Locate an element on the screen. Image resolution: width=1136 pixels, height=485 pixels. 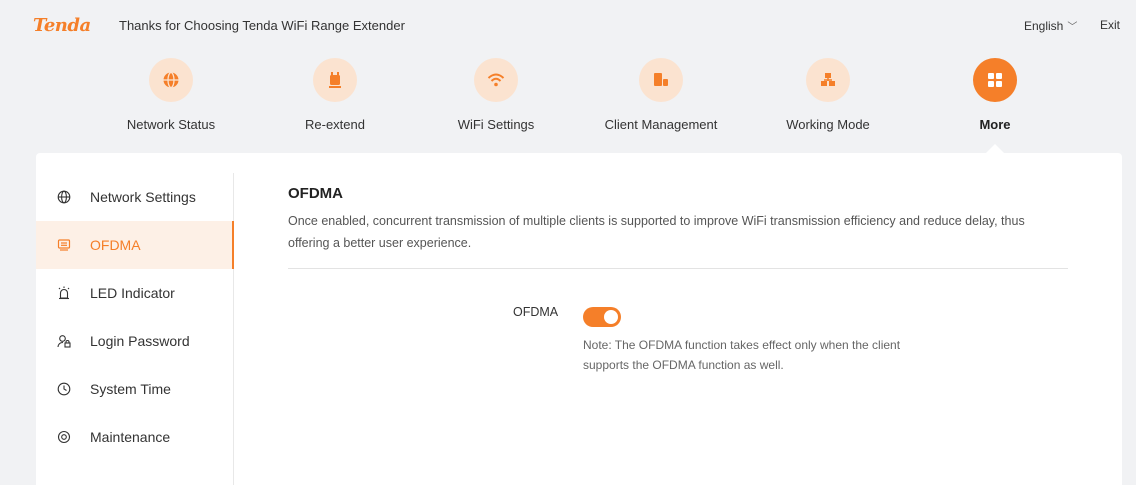
extender-icon is located at coordinates (335, 80).